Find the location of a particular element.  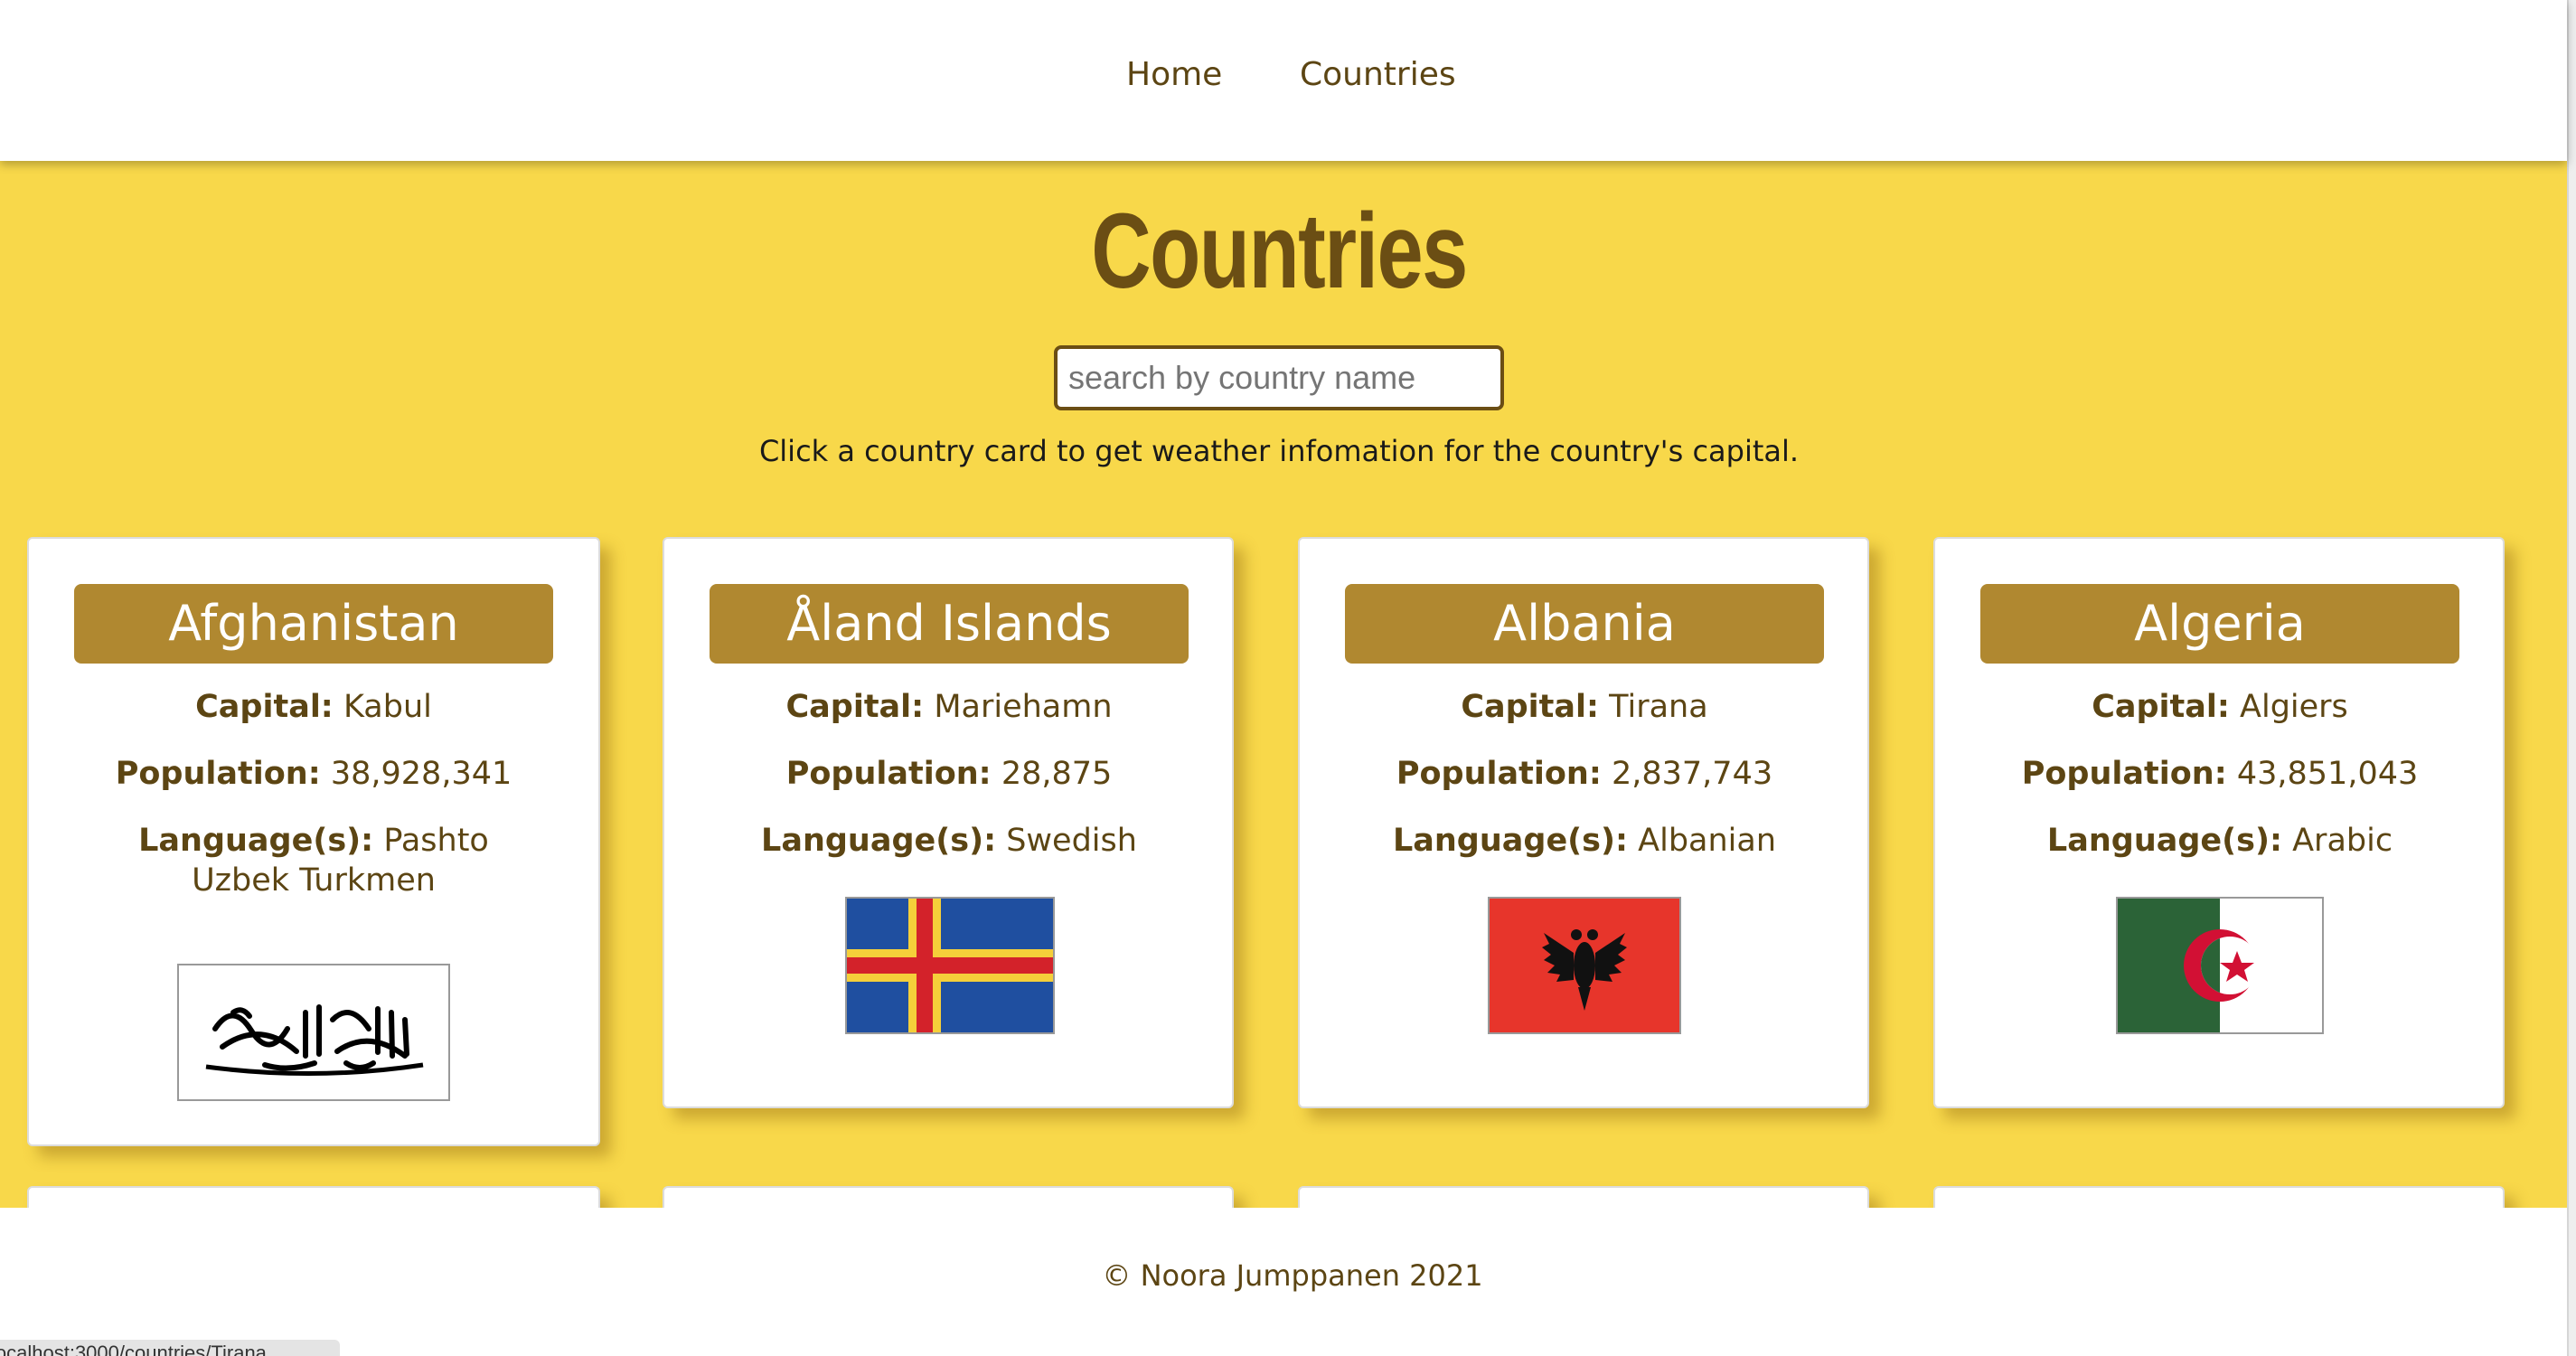

languages-value: Arabic is located at coordinates (2342, 841).